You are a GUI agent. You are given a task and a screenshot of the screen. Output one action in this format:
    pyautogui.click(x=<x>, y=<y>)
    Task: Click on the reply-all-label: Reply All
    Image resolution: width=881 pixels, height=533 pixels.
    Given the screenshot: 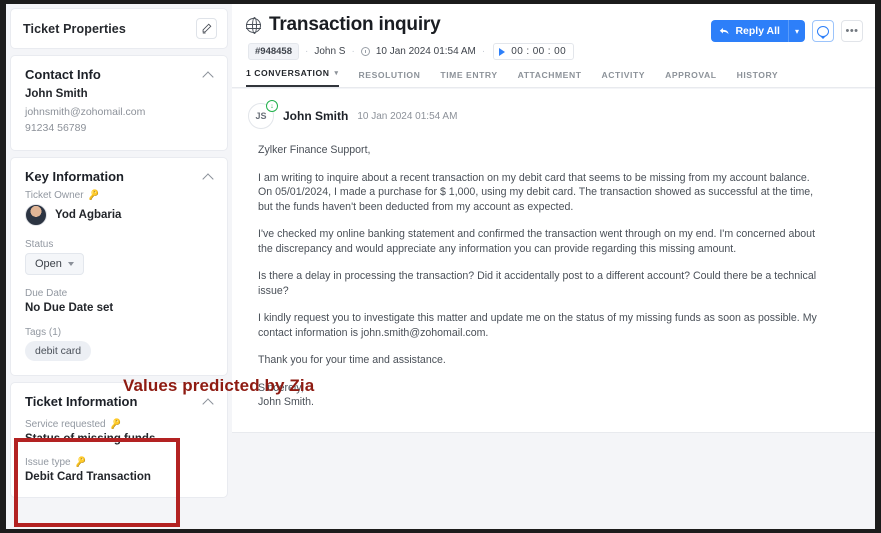 What is the action you would take?
    pyautogui.click(x=757, y=31)
    